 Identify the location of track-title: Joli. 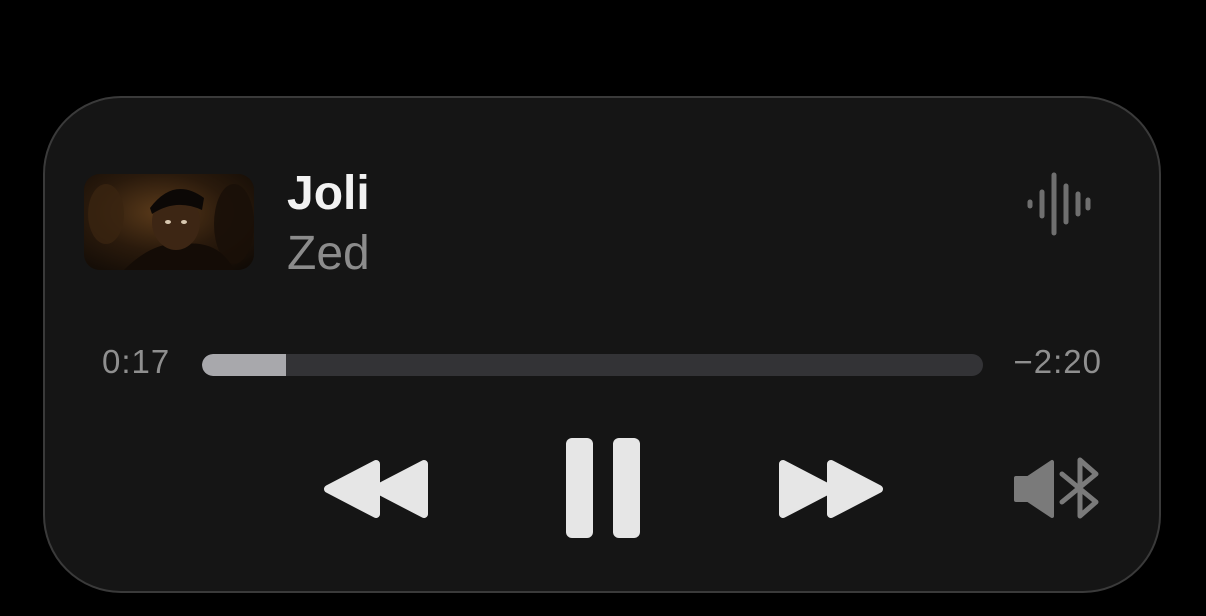
(328, 193).